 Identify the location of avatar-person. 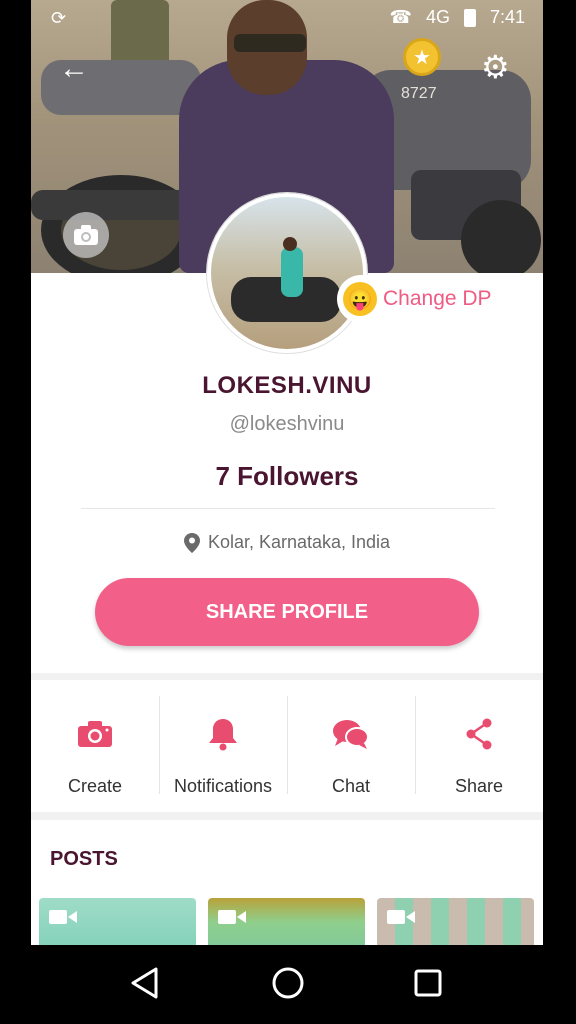
(292, 272).